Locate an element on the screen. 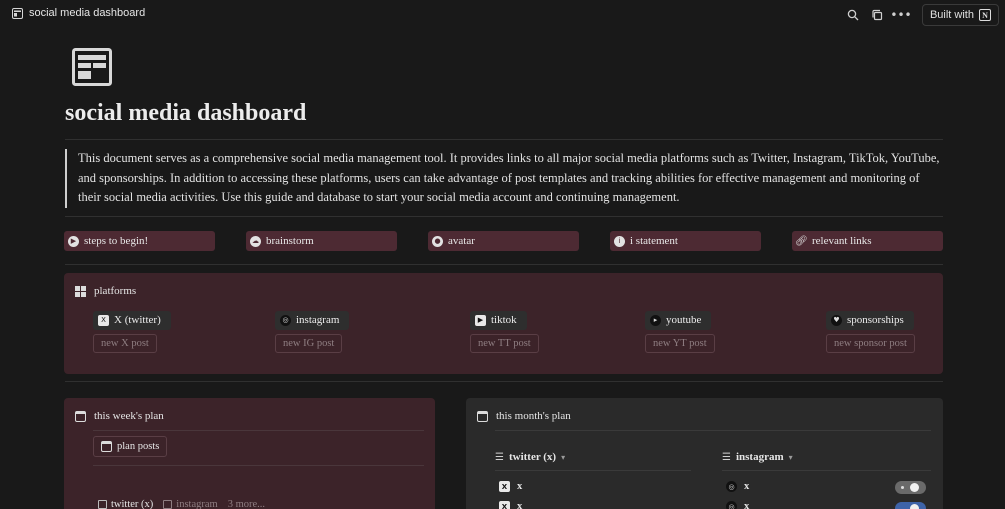  month-plan-header: this month's plan is located at coordinates (524, 416).